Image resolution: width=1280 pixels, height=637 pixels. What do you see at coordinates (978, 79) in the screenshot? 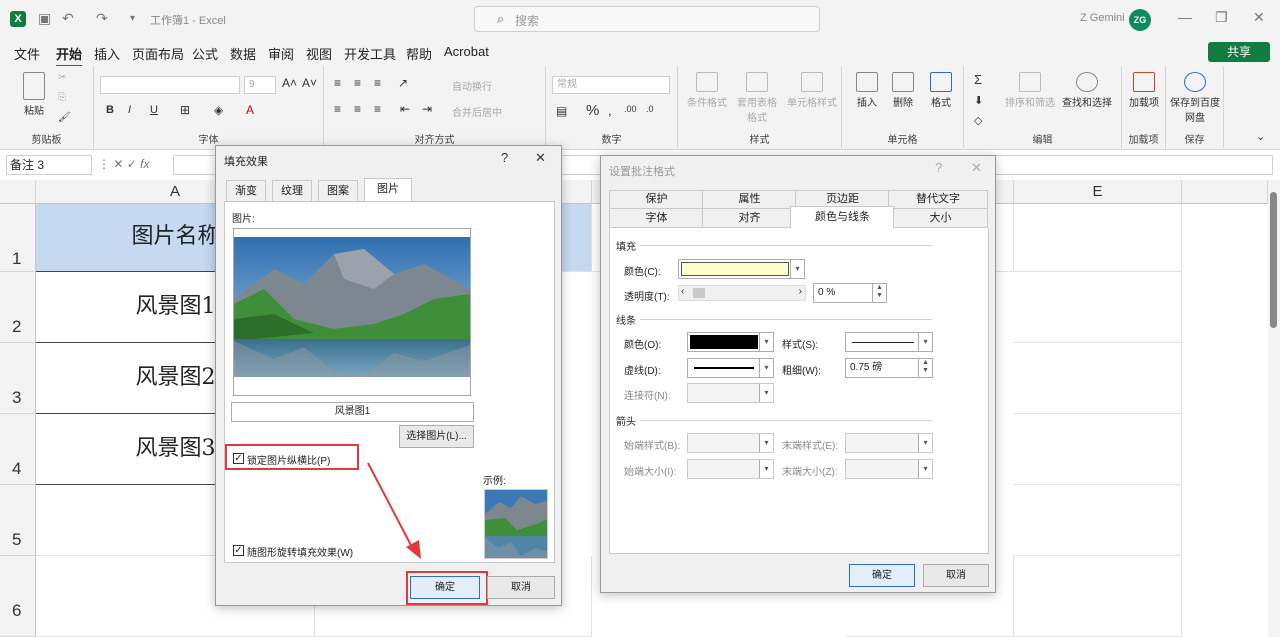
I see `autosum-icon: Σ` at bounding box center [978, 79].